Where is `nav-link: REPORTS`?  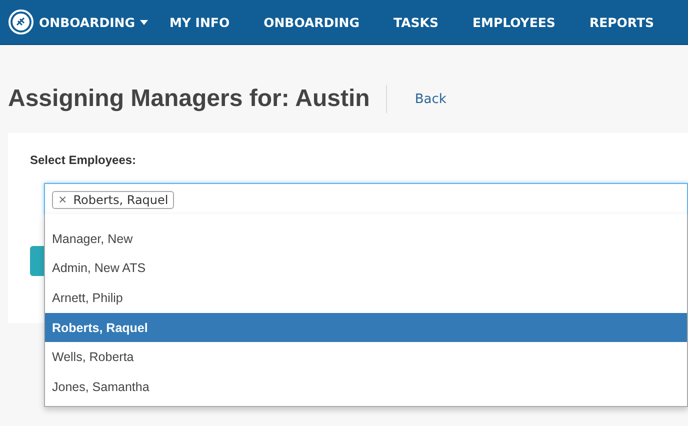 nav-link: REPORTS is located at coordinates (621, 22).